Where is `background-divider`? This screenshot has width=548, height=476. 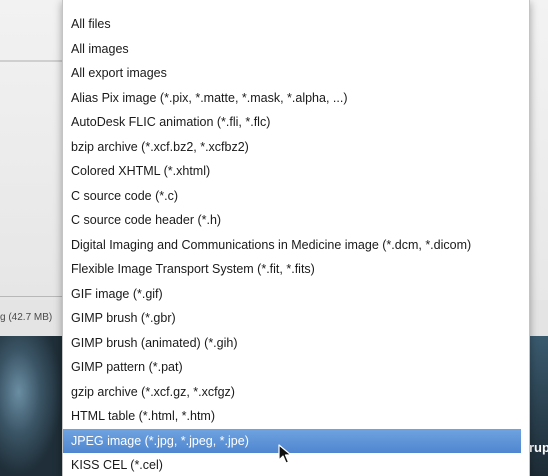
background-divider is located at coordinates (31, 296).